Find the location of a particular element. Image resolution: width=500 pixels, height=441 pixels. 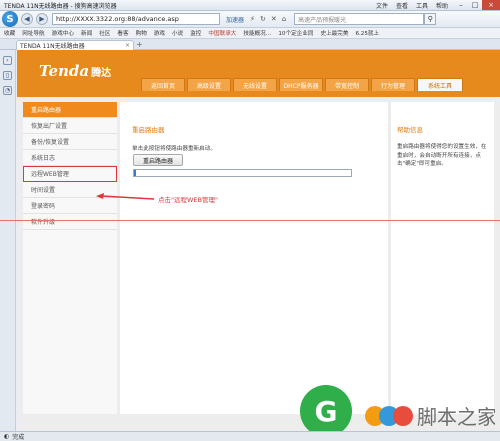

main-nav: 返回首页 高级设置 无线设置 DHCP服务器 带宽控制 行为管理 系统工具 is located at coordinates (302, 84).